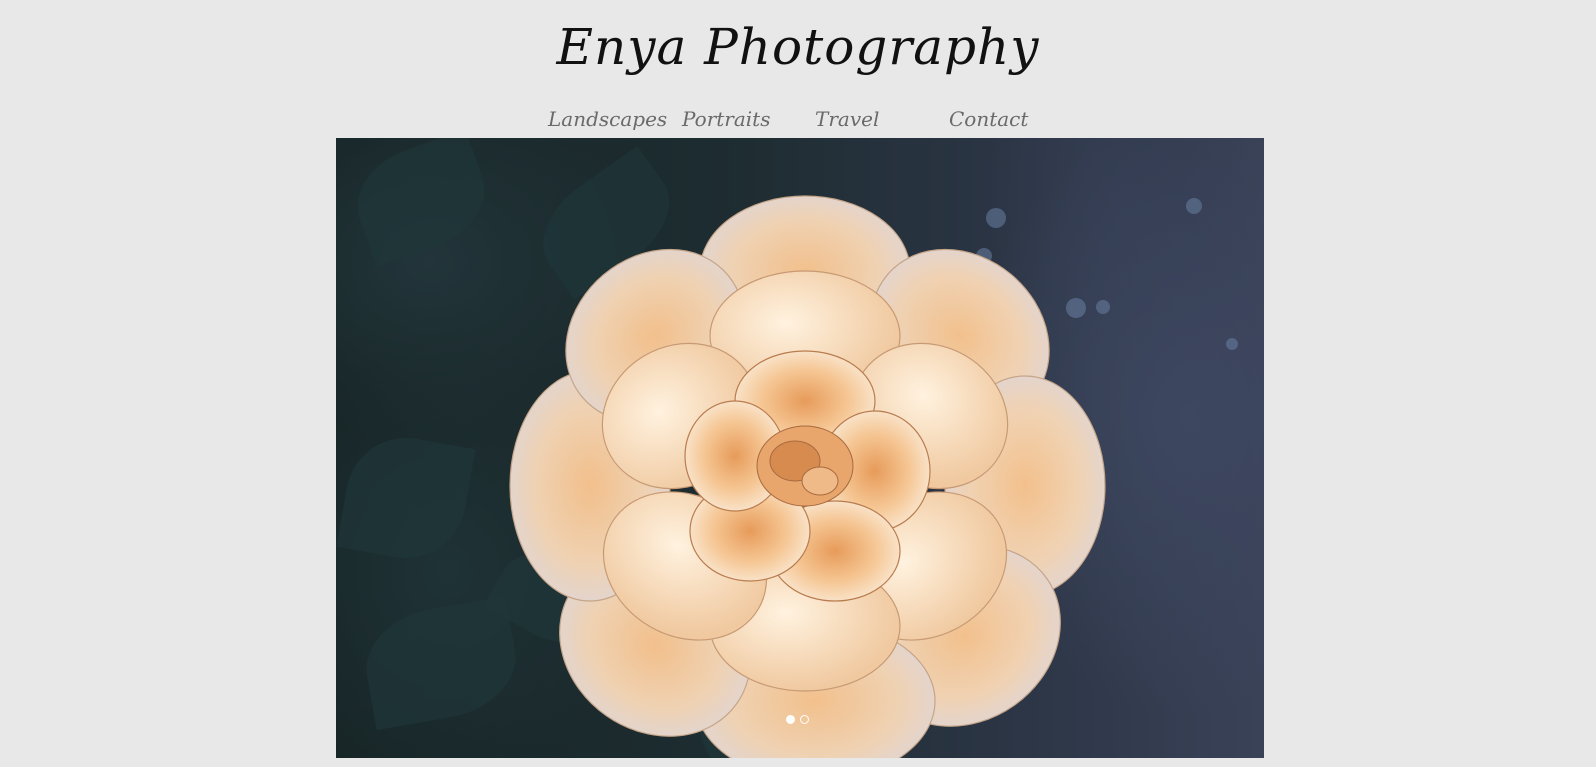  Describe the element at coordinates (726, 119) in the screenshot. I see `nav-portraits: Portraits` at that location.